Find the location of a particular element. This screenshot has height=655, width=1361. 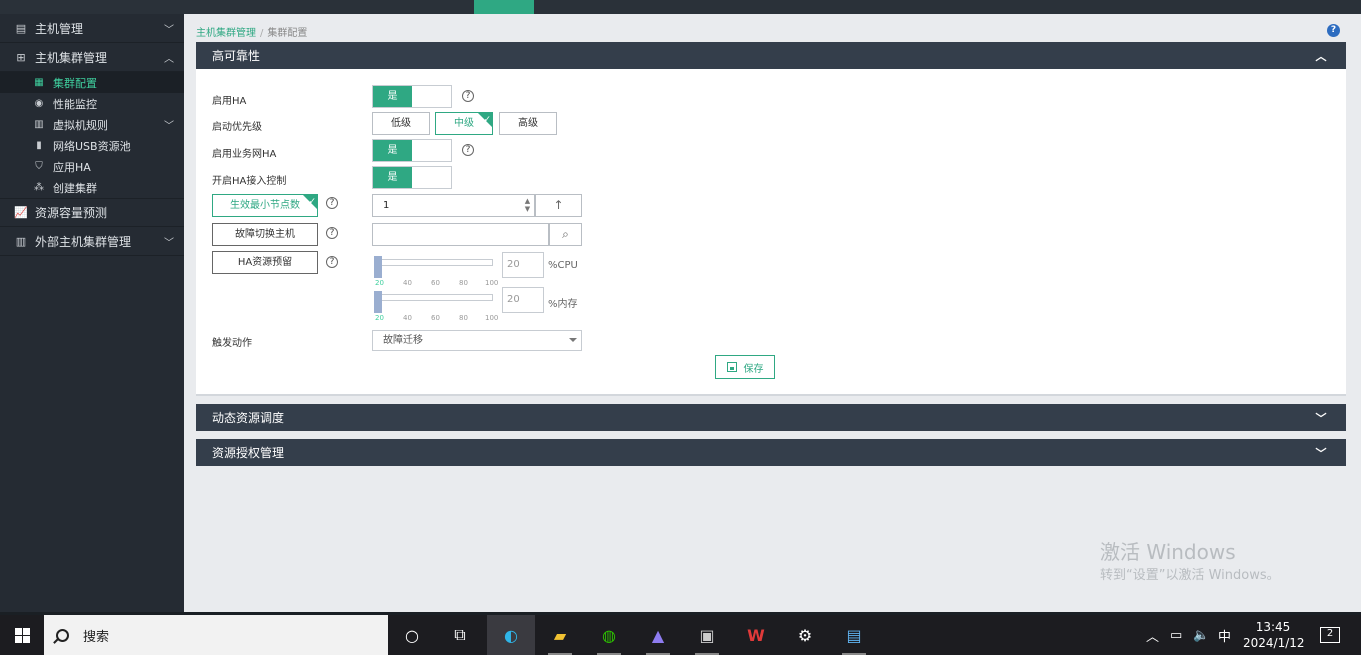

spinner-arrows-icon: ▲ ▼ is located at coordinates (527, 205).